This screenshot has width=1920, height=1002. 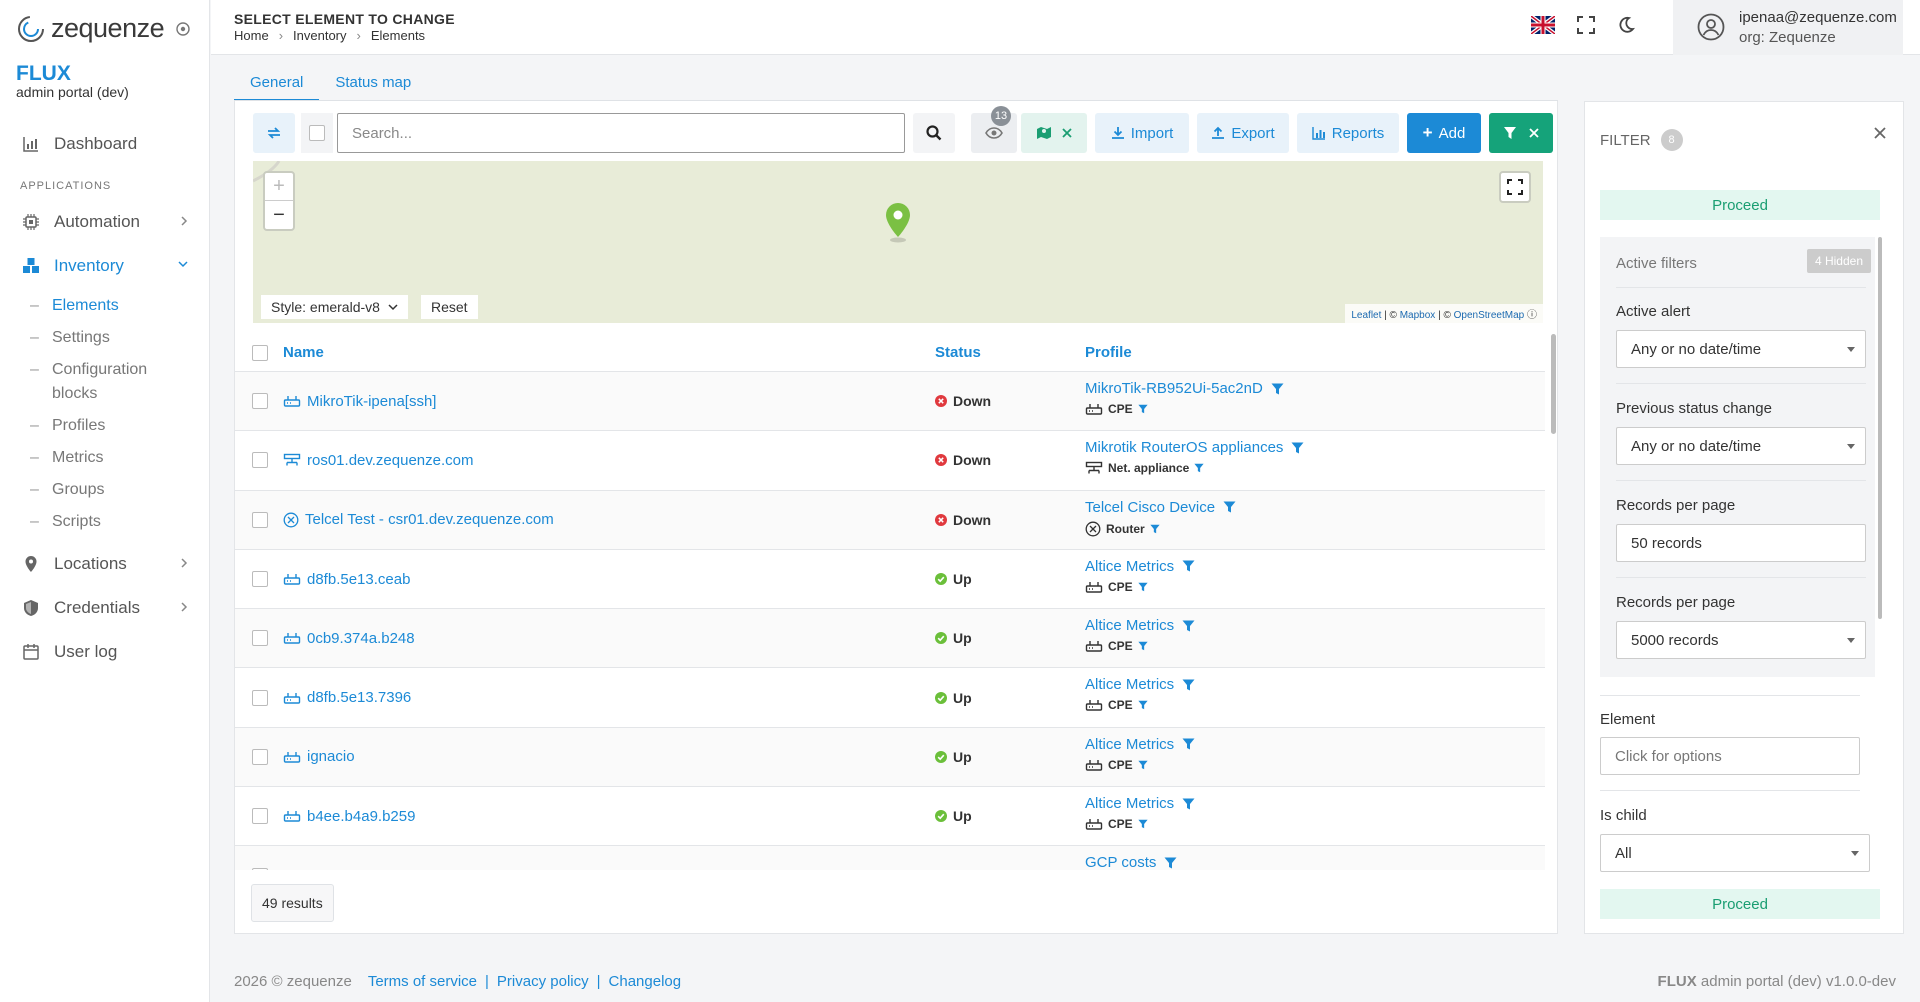 I want to click on sidebar-subitem-elements: – Elements, so click(x=105, y=306).